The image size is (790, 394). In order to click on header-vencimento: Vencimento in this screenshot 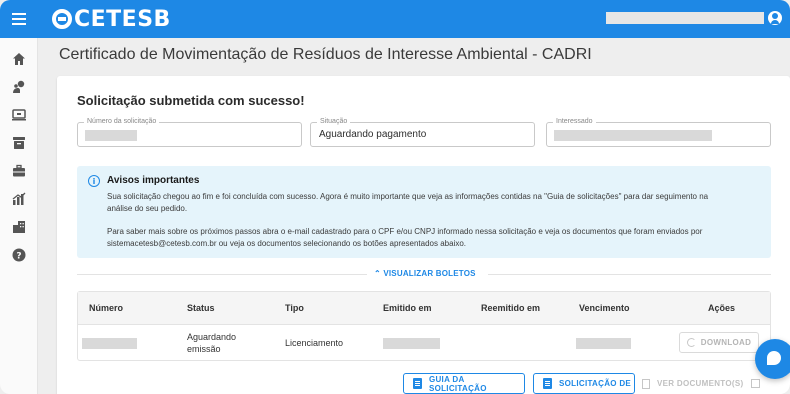, I will do `click(604, 308)`.